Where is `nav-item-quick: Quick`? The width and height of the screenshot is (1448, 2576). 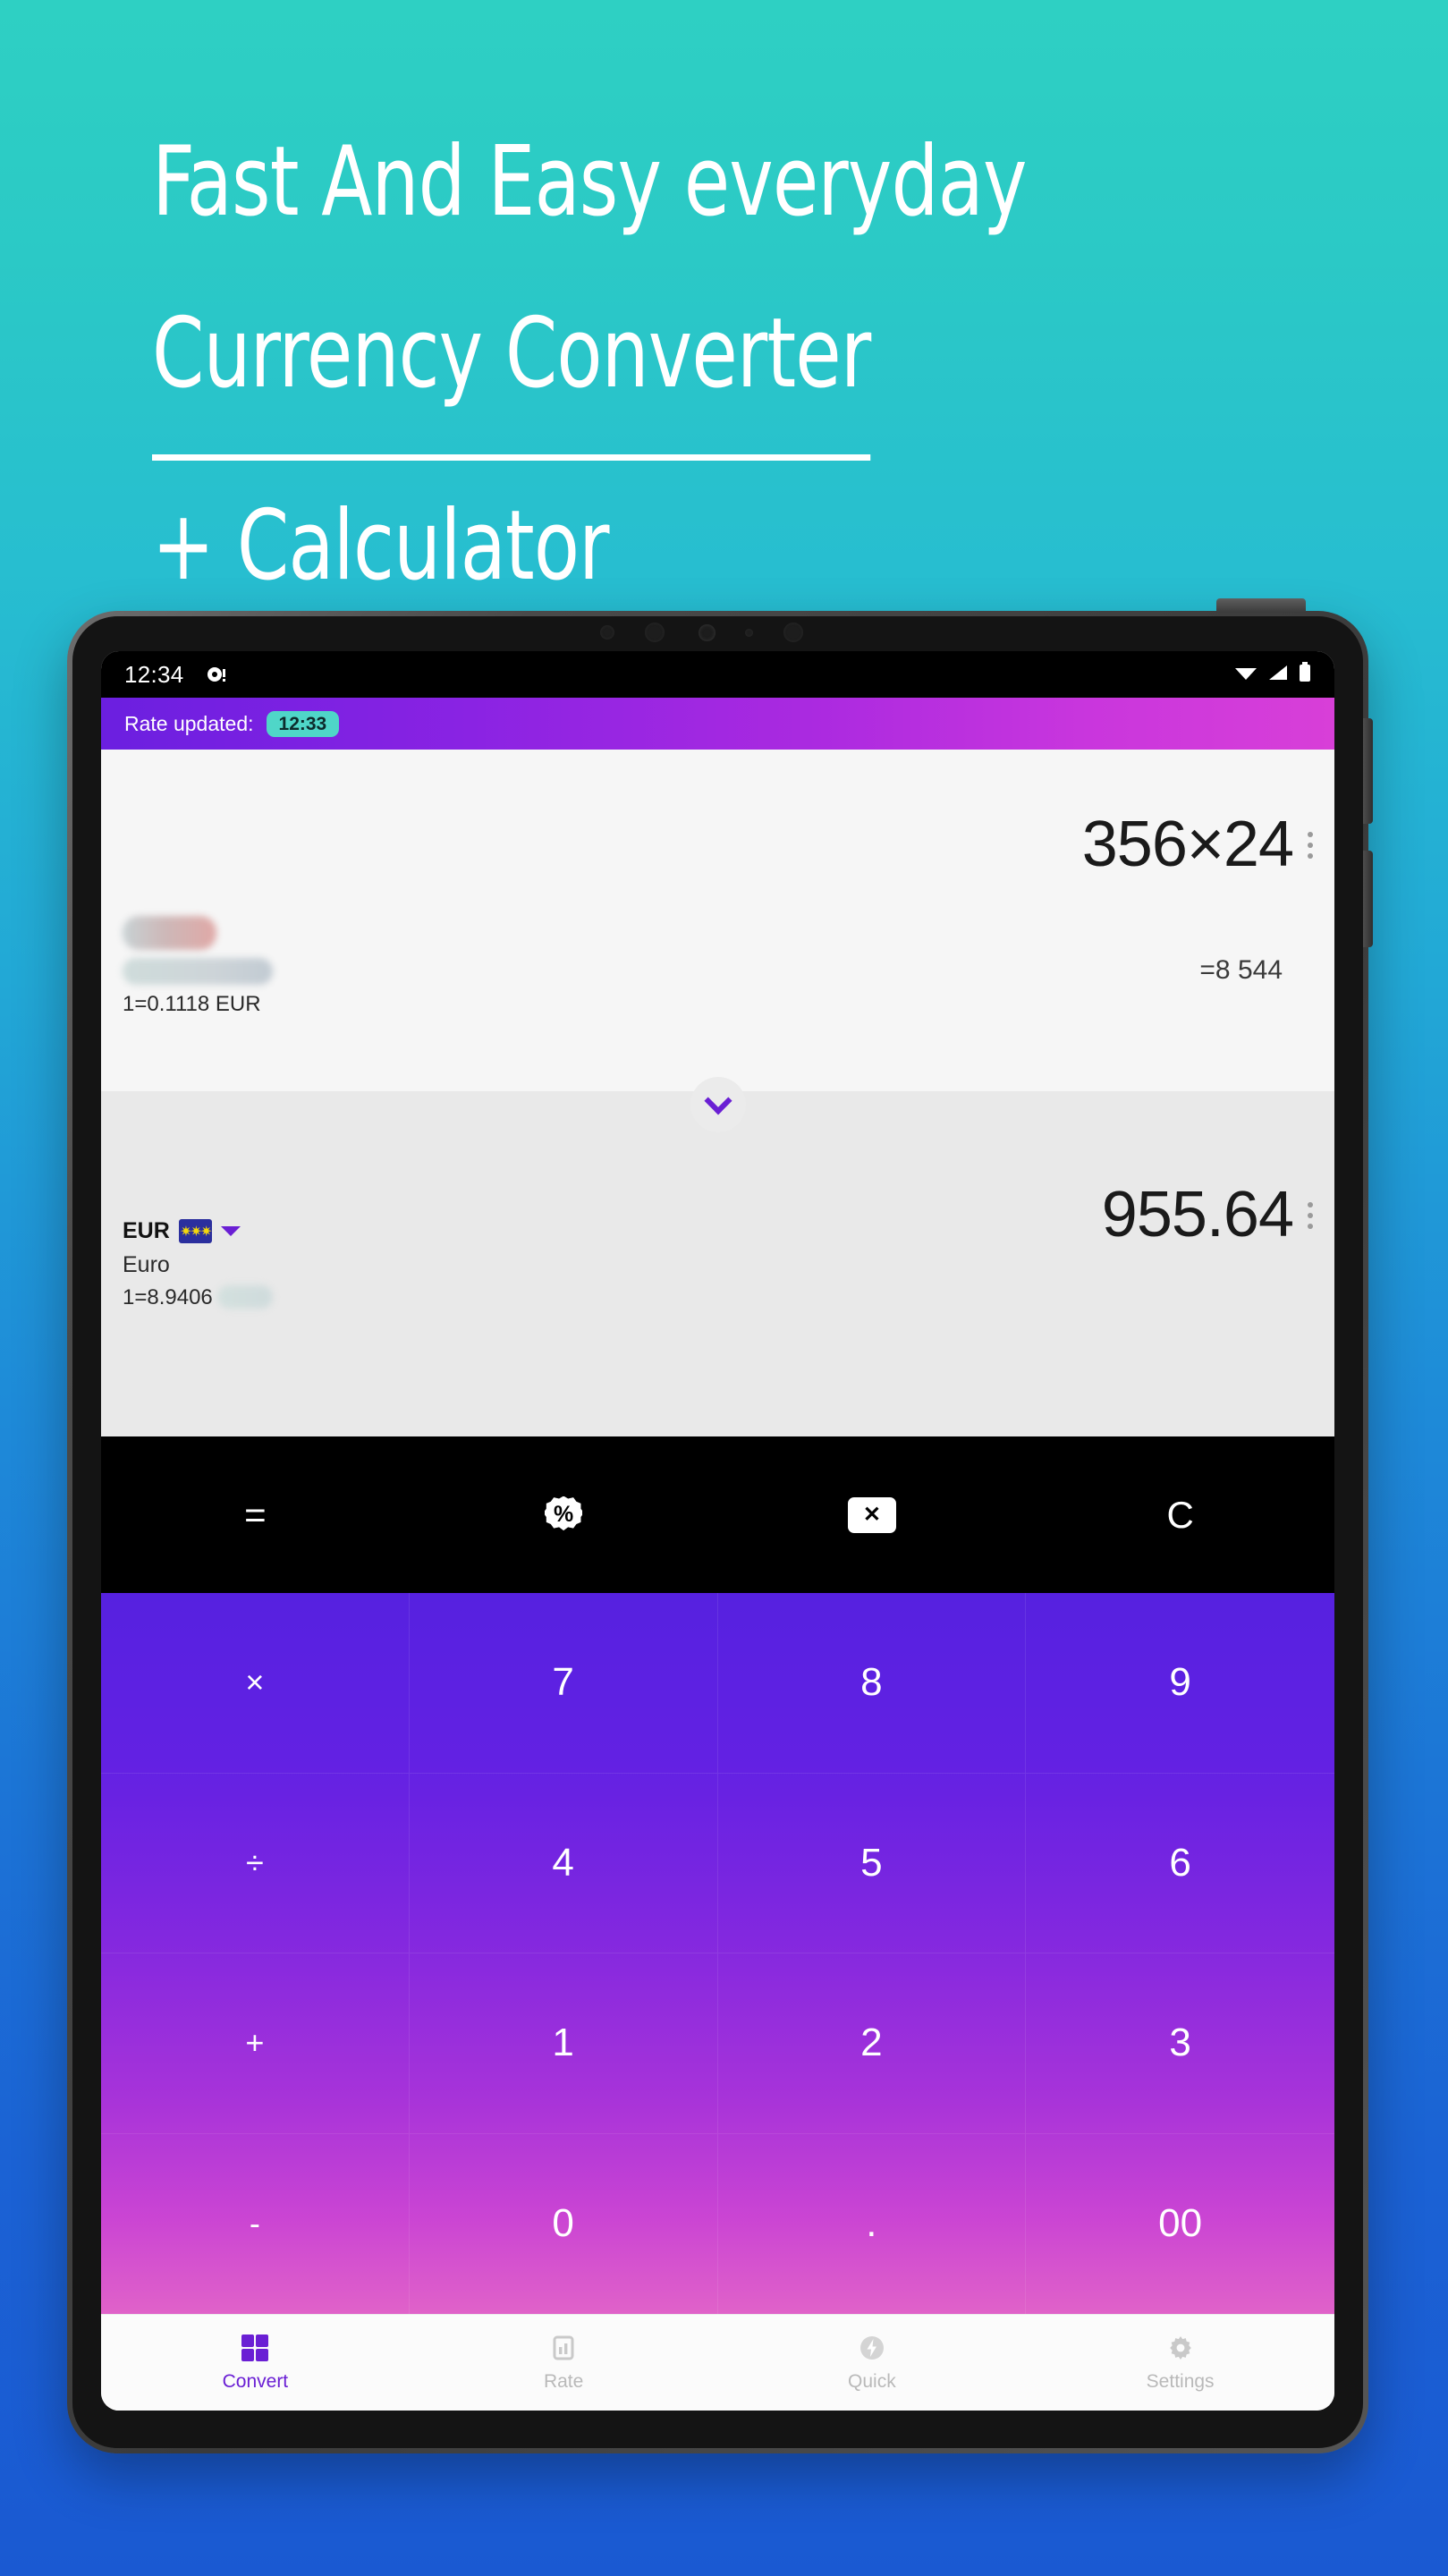
nav-item-quick: Quick is located at coordinates (872, 2363).